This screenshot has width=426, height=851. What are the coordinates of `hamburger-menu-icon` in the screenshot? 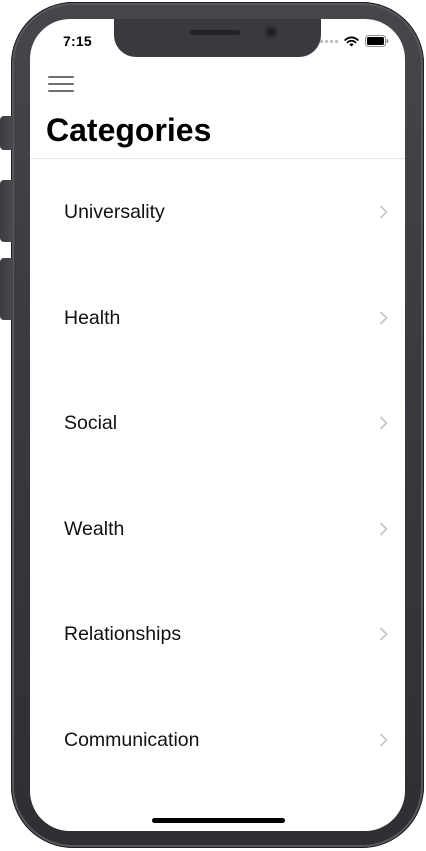 It's located at (62, 85).